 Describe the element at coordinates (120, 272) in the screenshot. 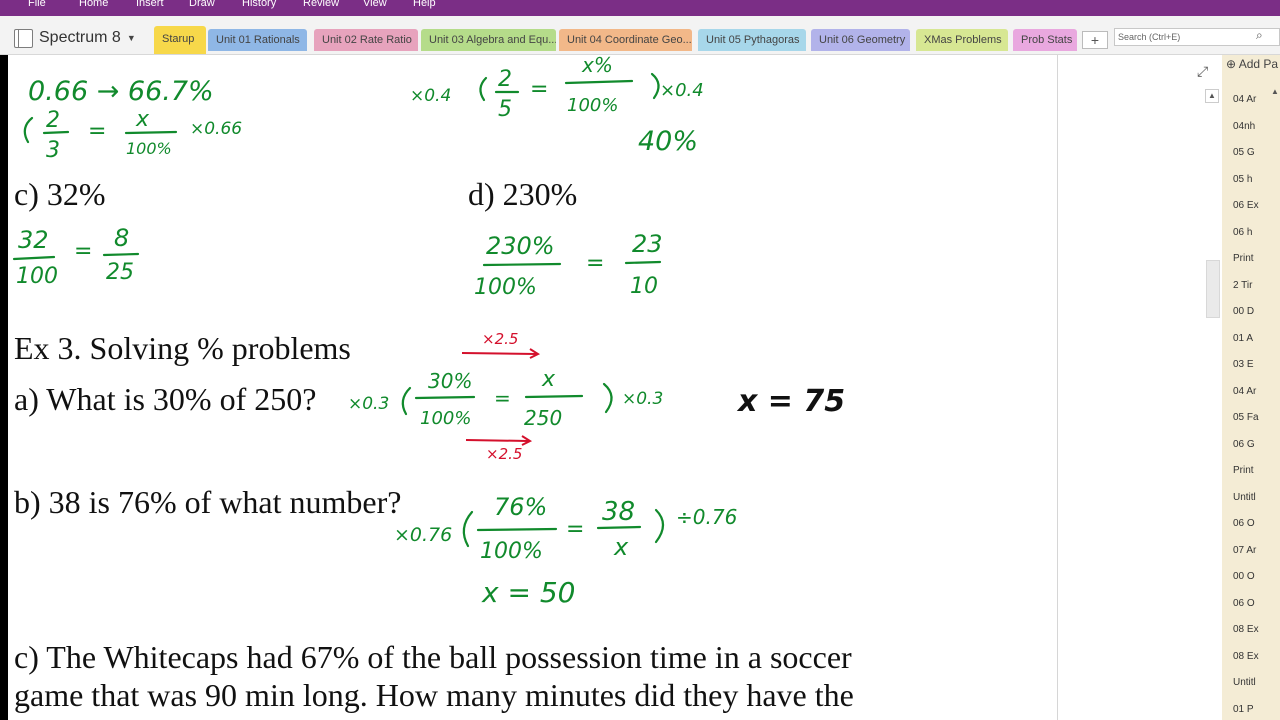

I see `ink-25: 25` at that location.